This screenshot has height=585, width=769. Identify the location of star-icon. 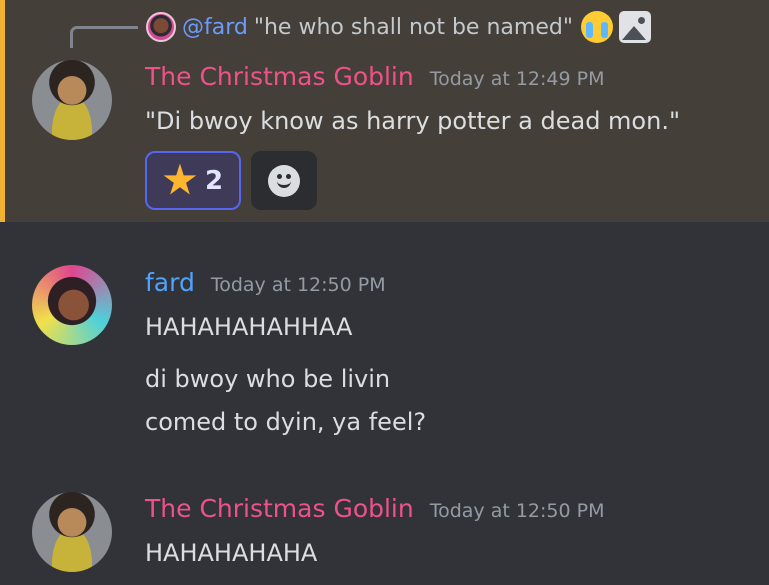
(180, 179).